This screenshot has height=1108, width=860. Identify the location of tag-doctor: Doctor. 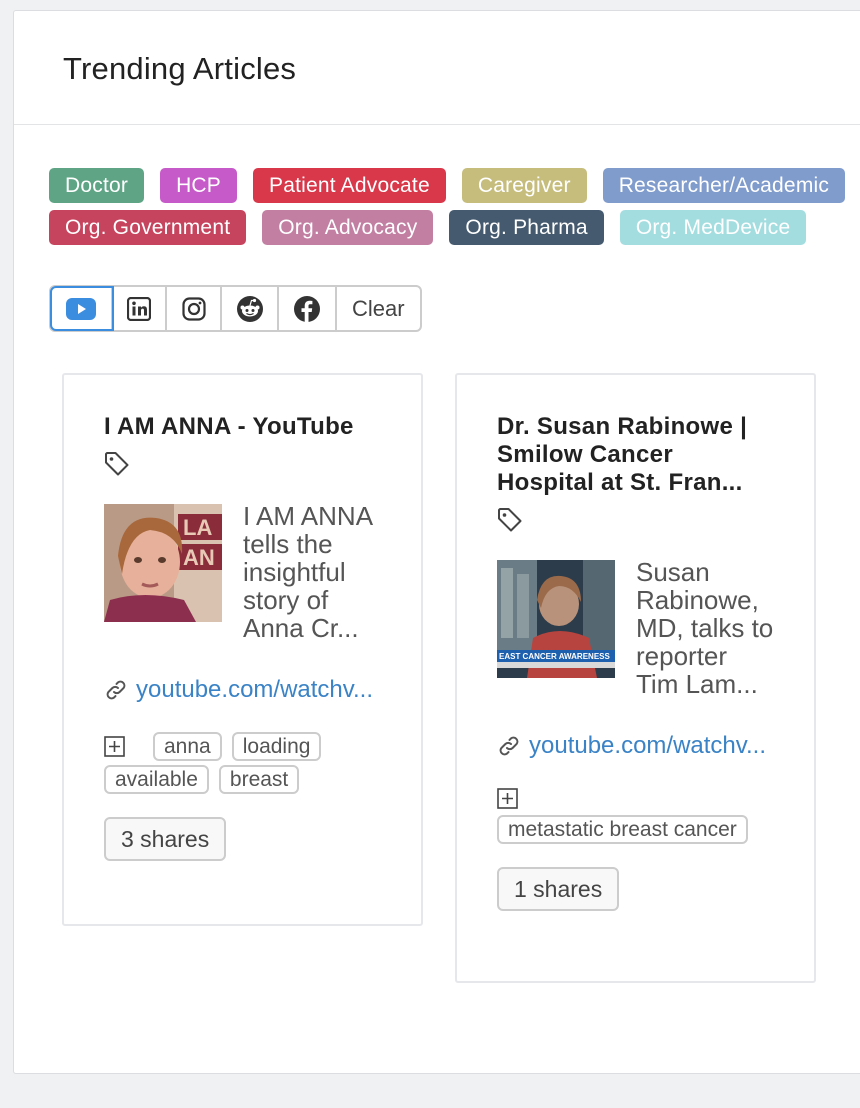
(97, 185).